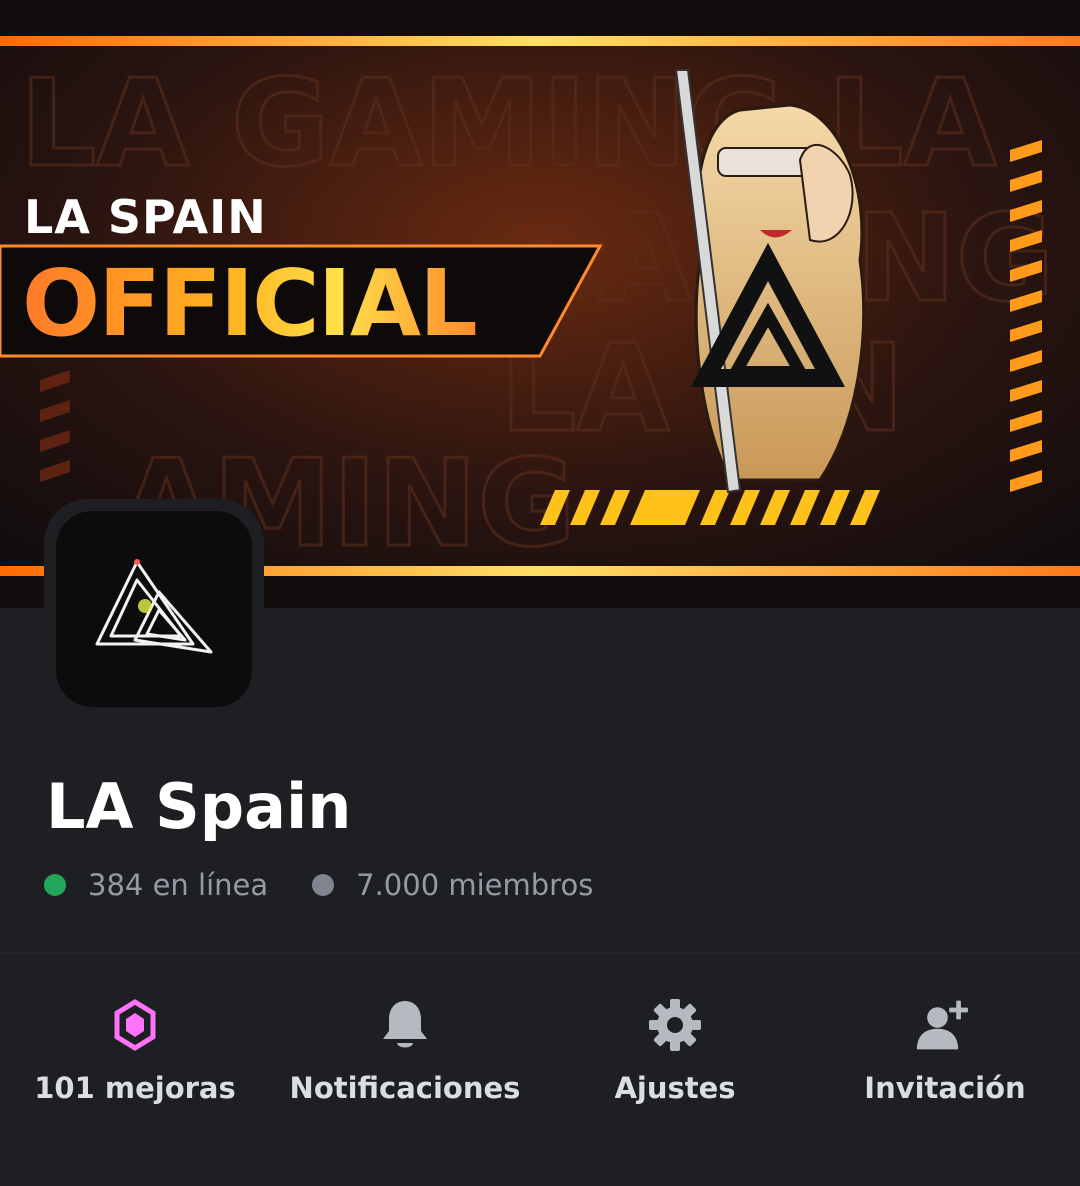  Describe the element at coordinates (405, 1088) in the screenshot. I see `notifications-label: Notificaciones` at that location.